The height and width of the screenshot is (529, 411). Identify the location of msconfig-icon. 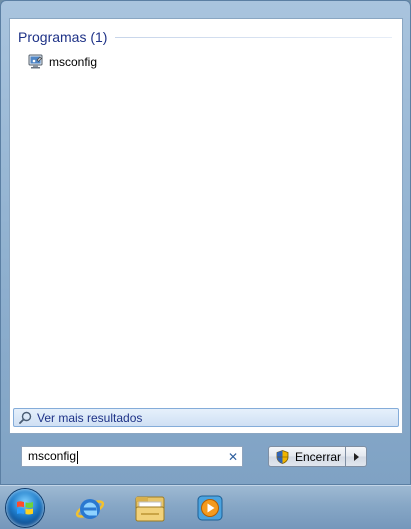
(35, 61).